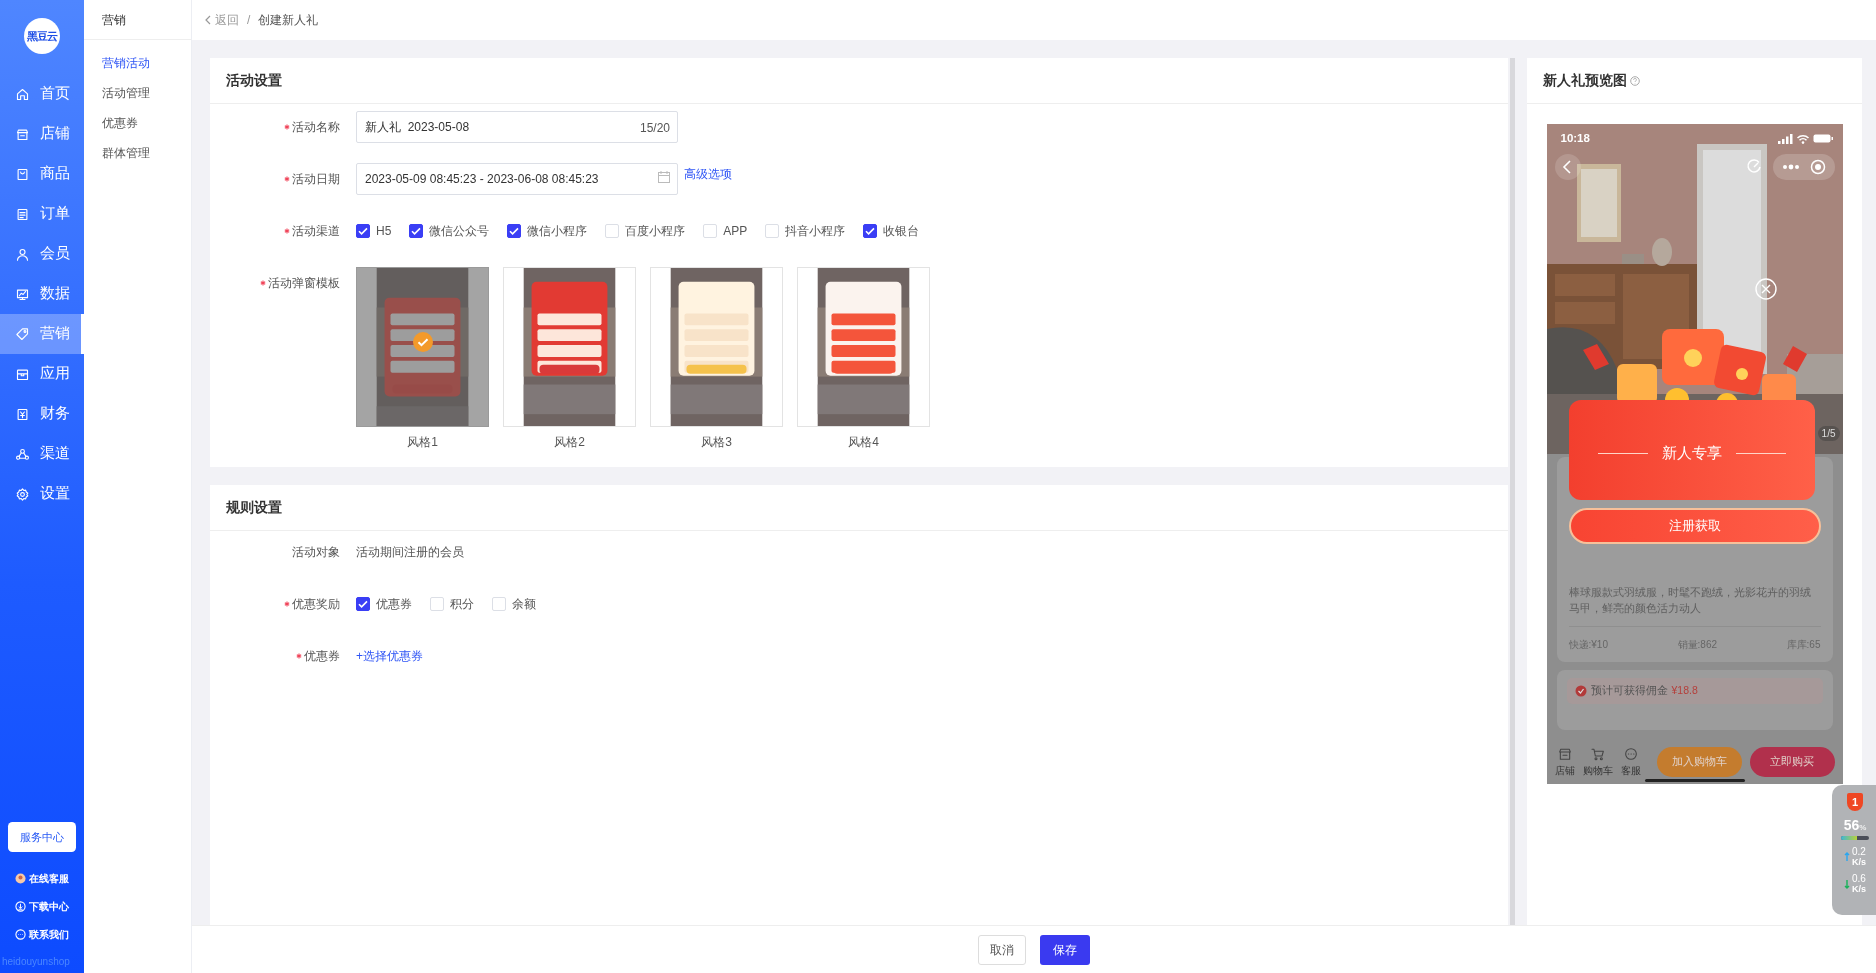 This screenshot has width=1876, height=973. Describe the element at coordinates (1785, 138) in the screenshot. I see `signal-icon` at that location.